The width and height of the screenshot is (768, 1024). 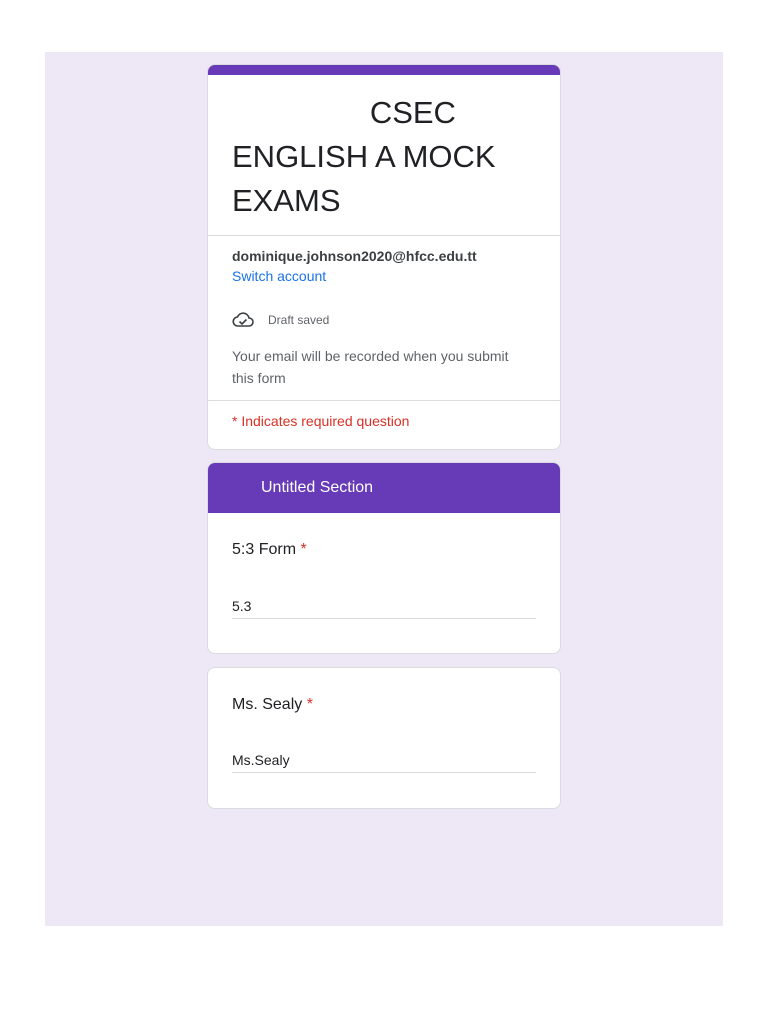 What do you see at coordinates (279, 276) in the screenshot?
I see `switch-account-link: Switch account` at bounding box center [279, 276].